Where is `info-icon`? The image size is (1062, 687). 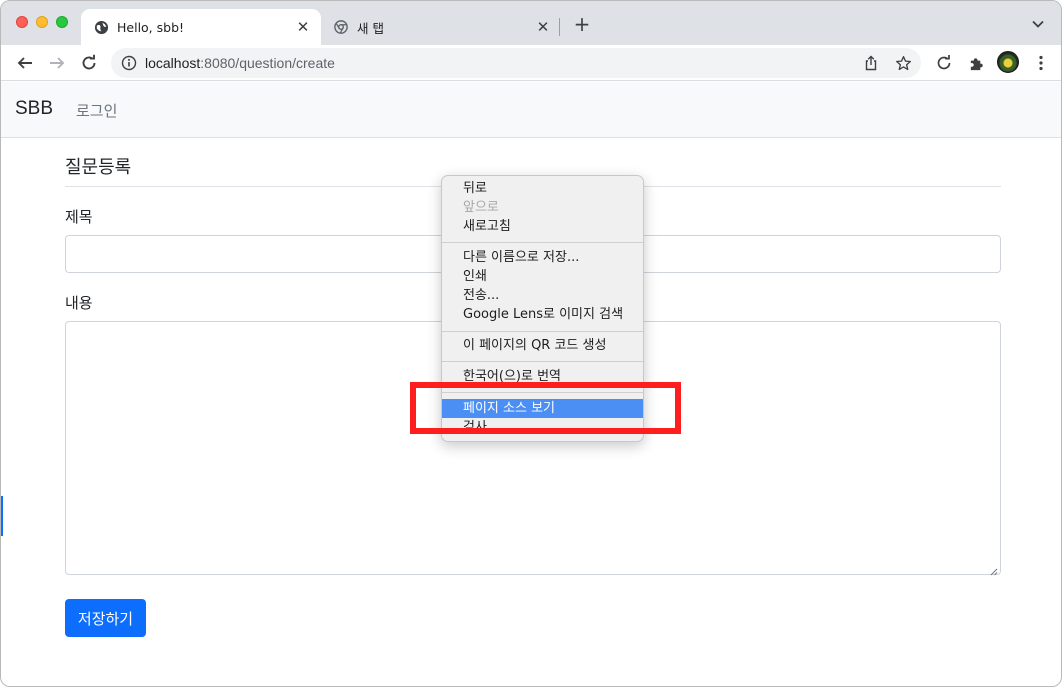 info-icon is located at coordinates (129, 63).